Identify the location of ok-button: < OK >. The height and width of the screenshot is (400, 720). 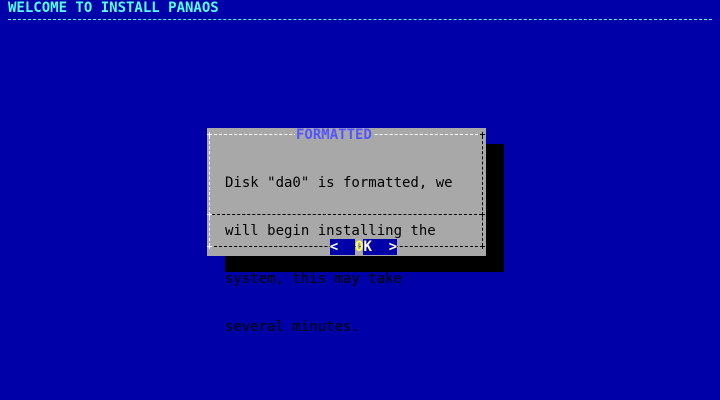
(347, 239).